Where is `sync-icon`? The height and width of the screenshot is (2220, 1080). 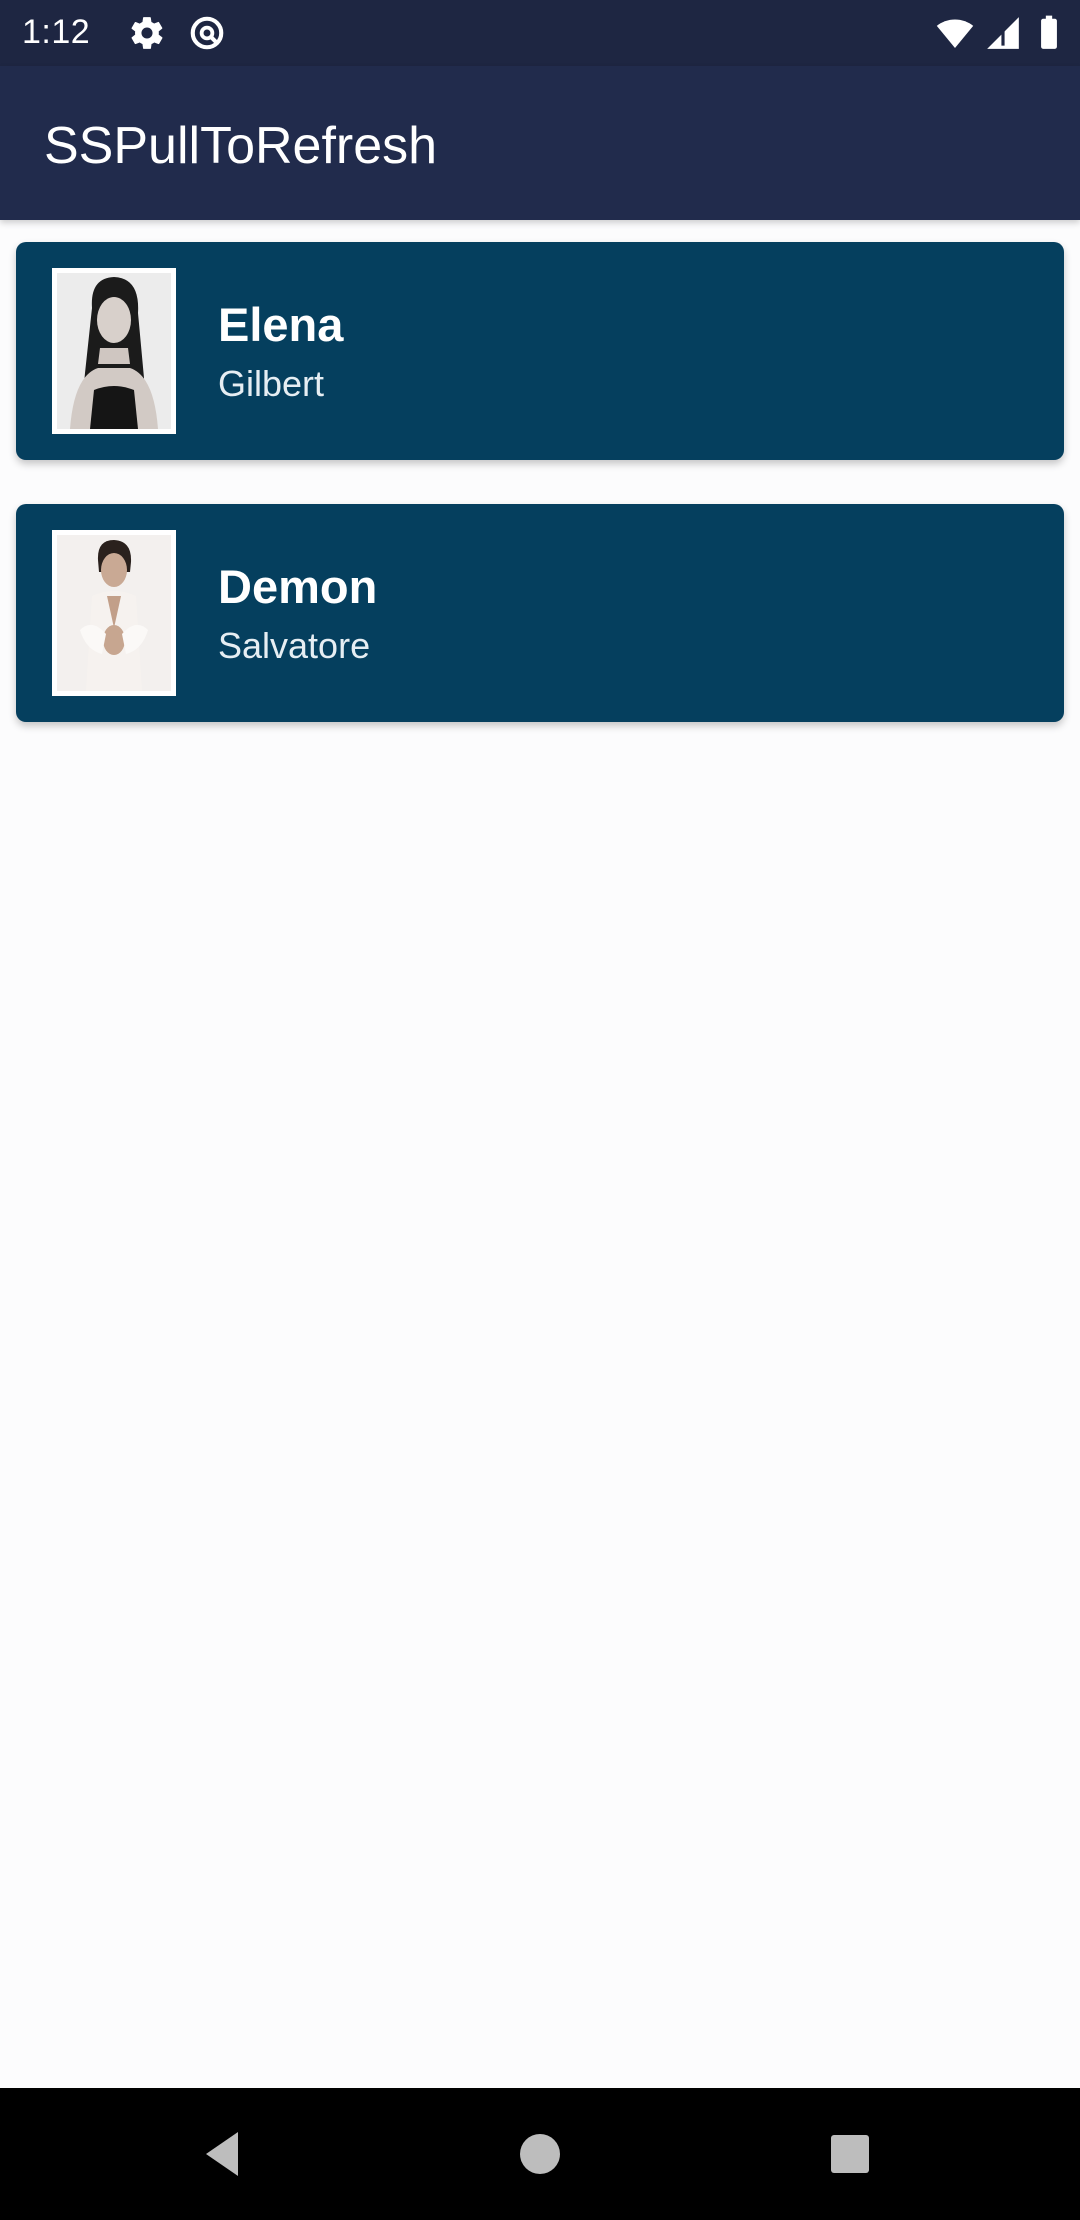
sync-icon is located at coordinates (207, 33).